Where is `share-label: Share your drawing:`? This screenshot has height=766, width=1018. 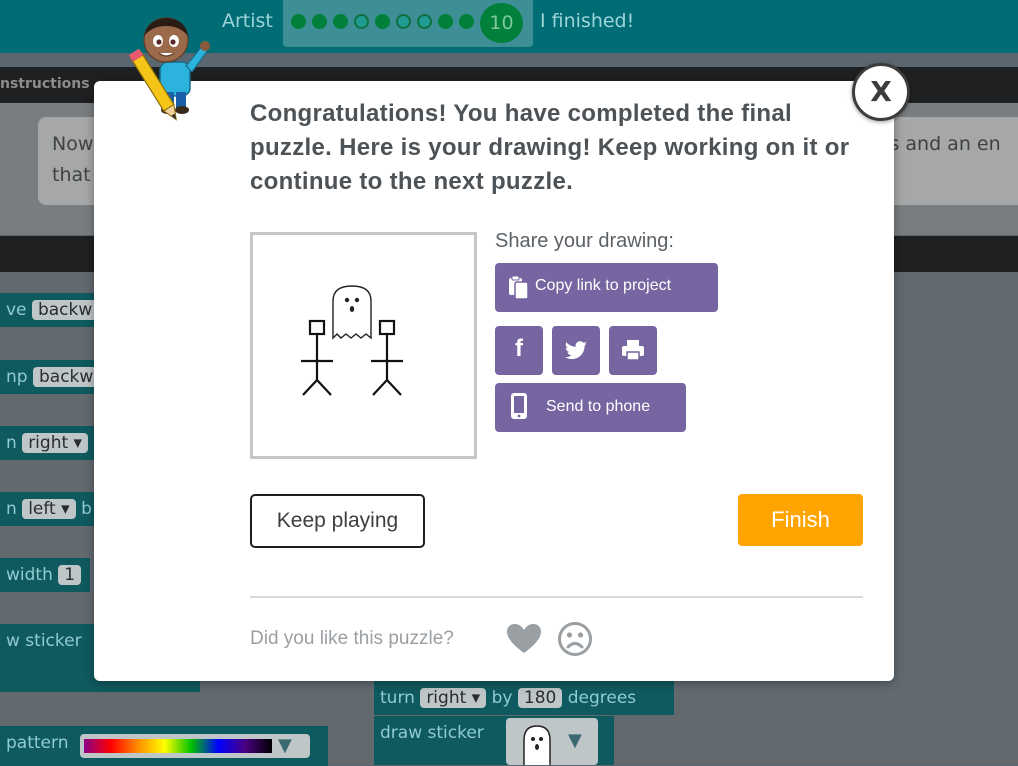 share-label: Share your drawing: is located at coordinates (584, 241).